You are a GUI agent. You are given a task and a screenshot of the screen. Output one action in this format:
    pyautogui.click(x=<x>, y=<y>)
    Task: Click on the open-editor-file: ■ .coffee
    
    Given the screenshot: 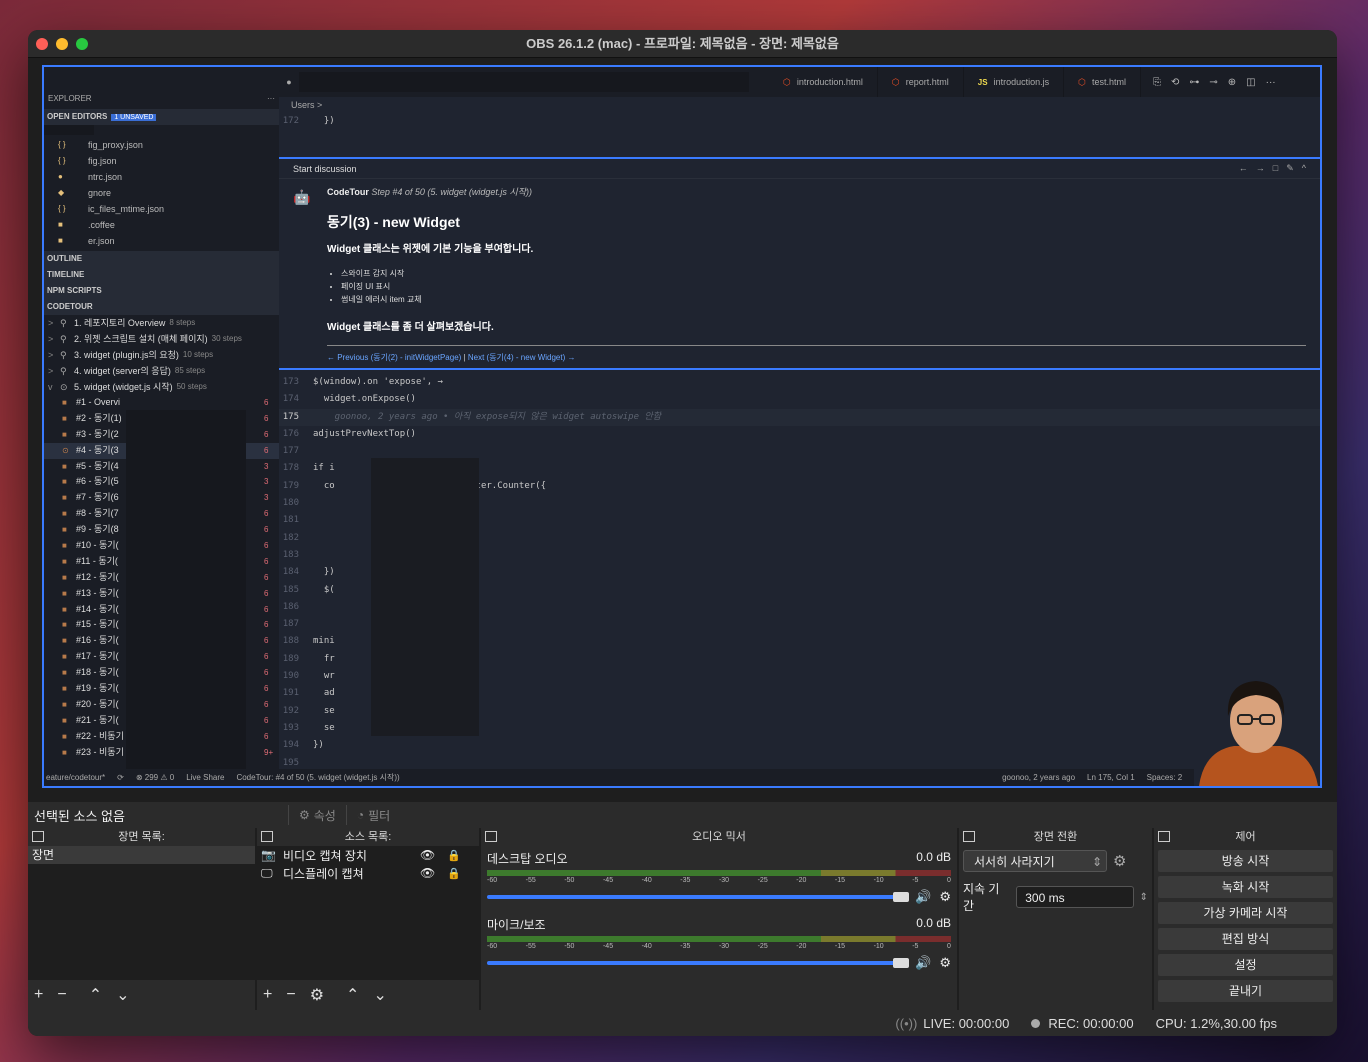 What is the action you would take?
    pyautogui.click(x=161, y=225)
    